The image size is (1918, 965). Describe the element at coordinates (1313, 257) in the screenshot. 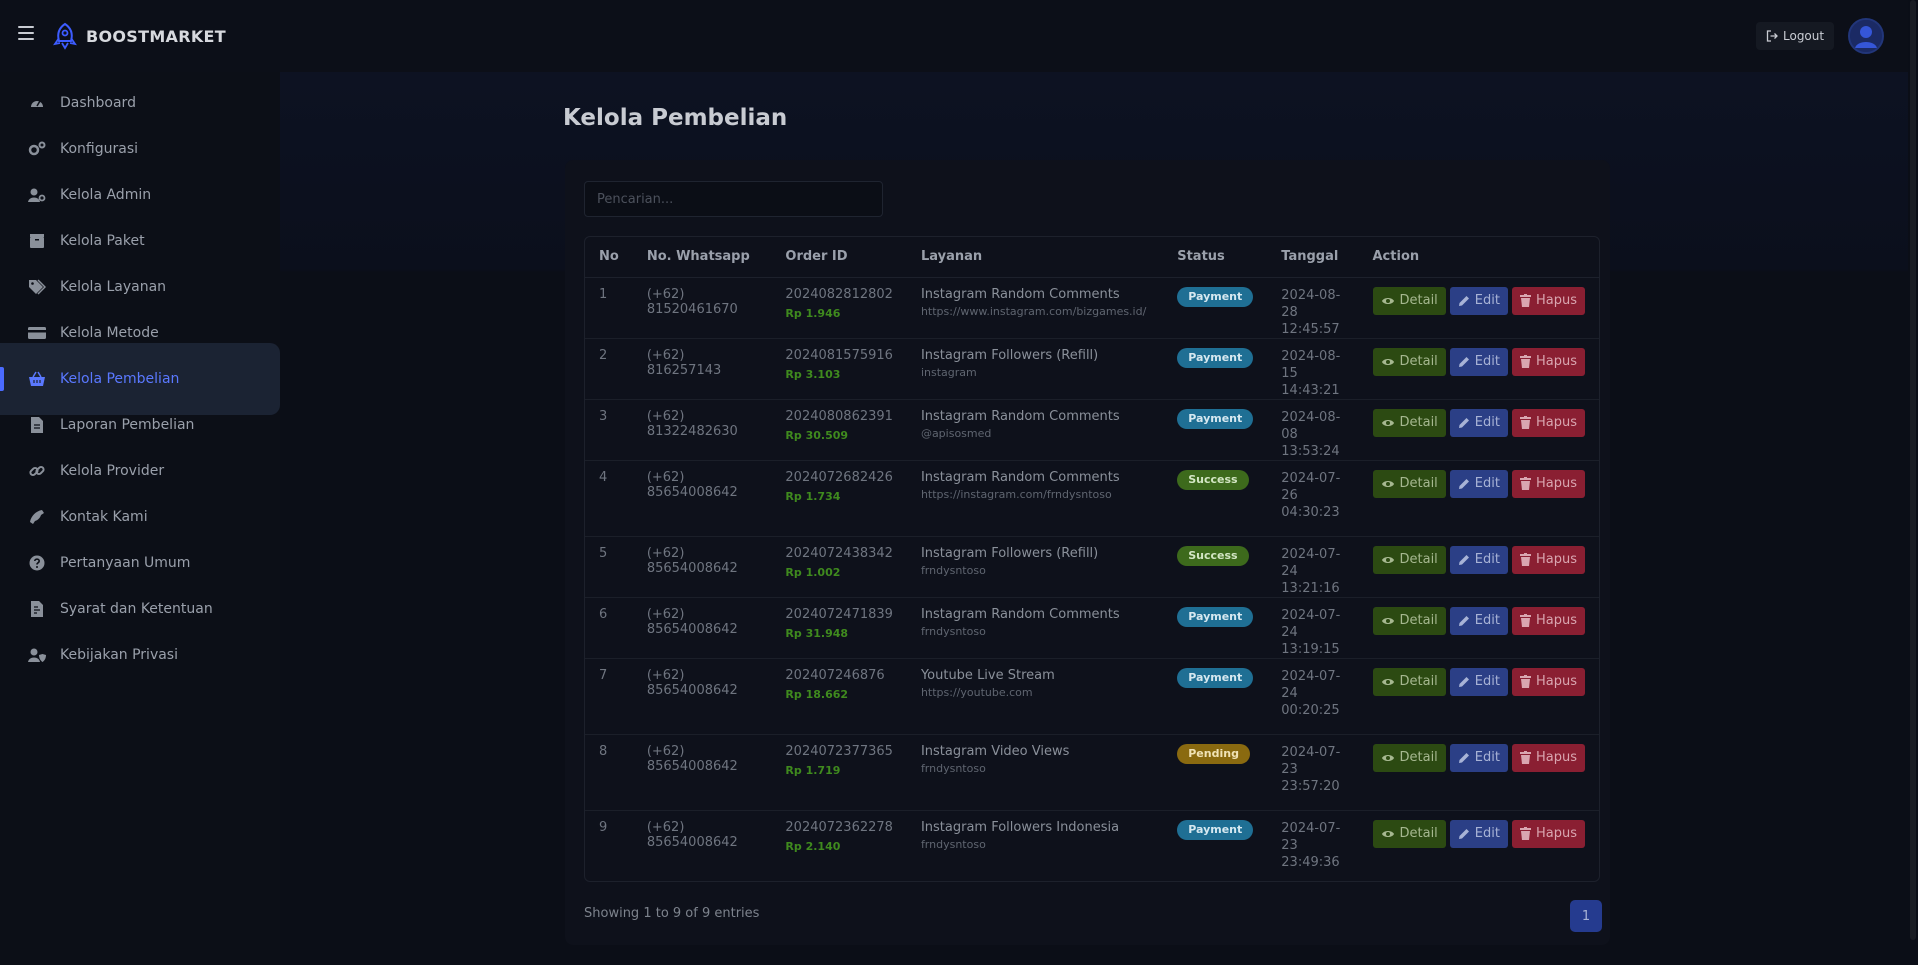

I see `column-header-tanggal: Tanggal` at that location.